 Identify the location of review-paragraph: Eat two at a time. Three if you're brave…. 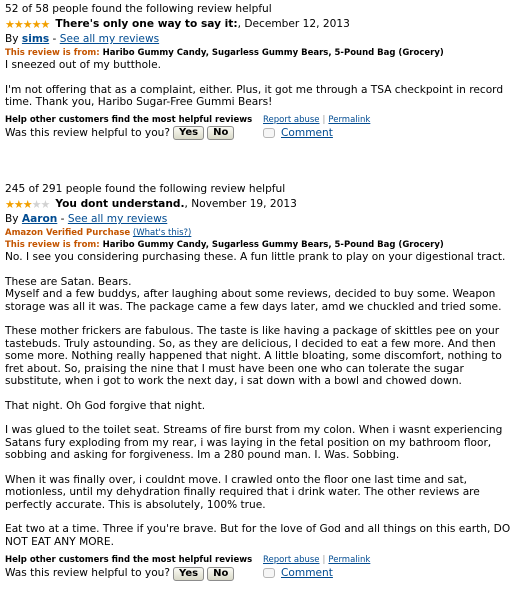
(258, 535).